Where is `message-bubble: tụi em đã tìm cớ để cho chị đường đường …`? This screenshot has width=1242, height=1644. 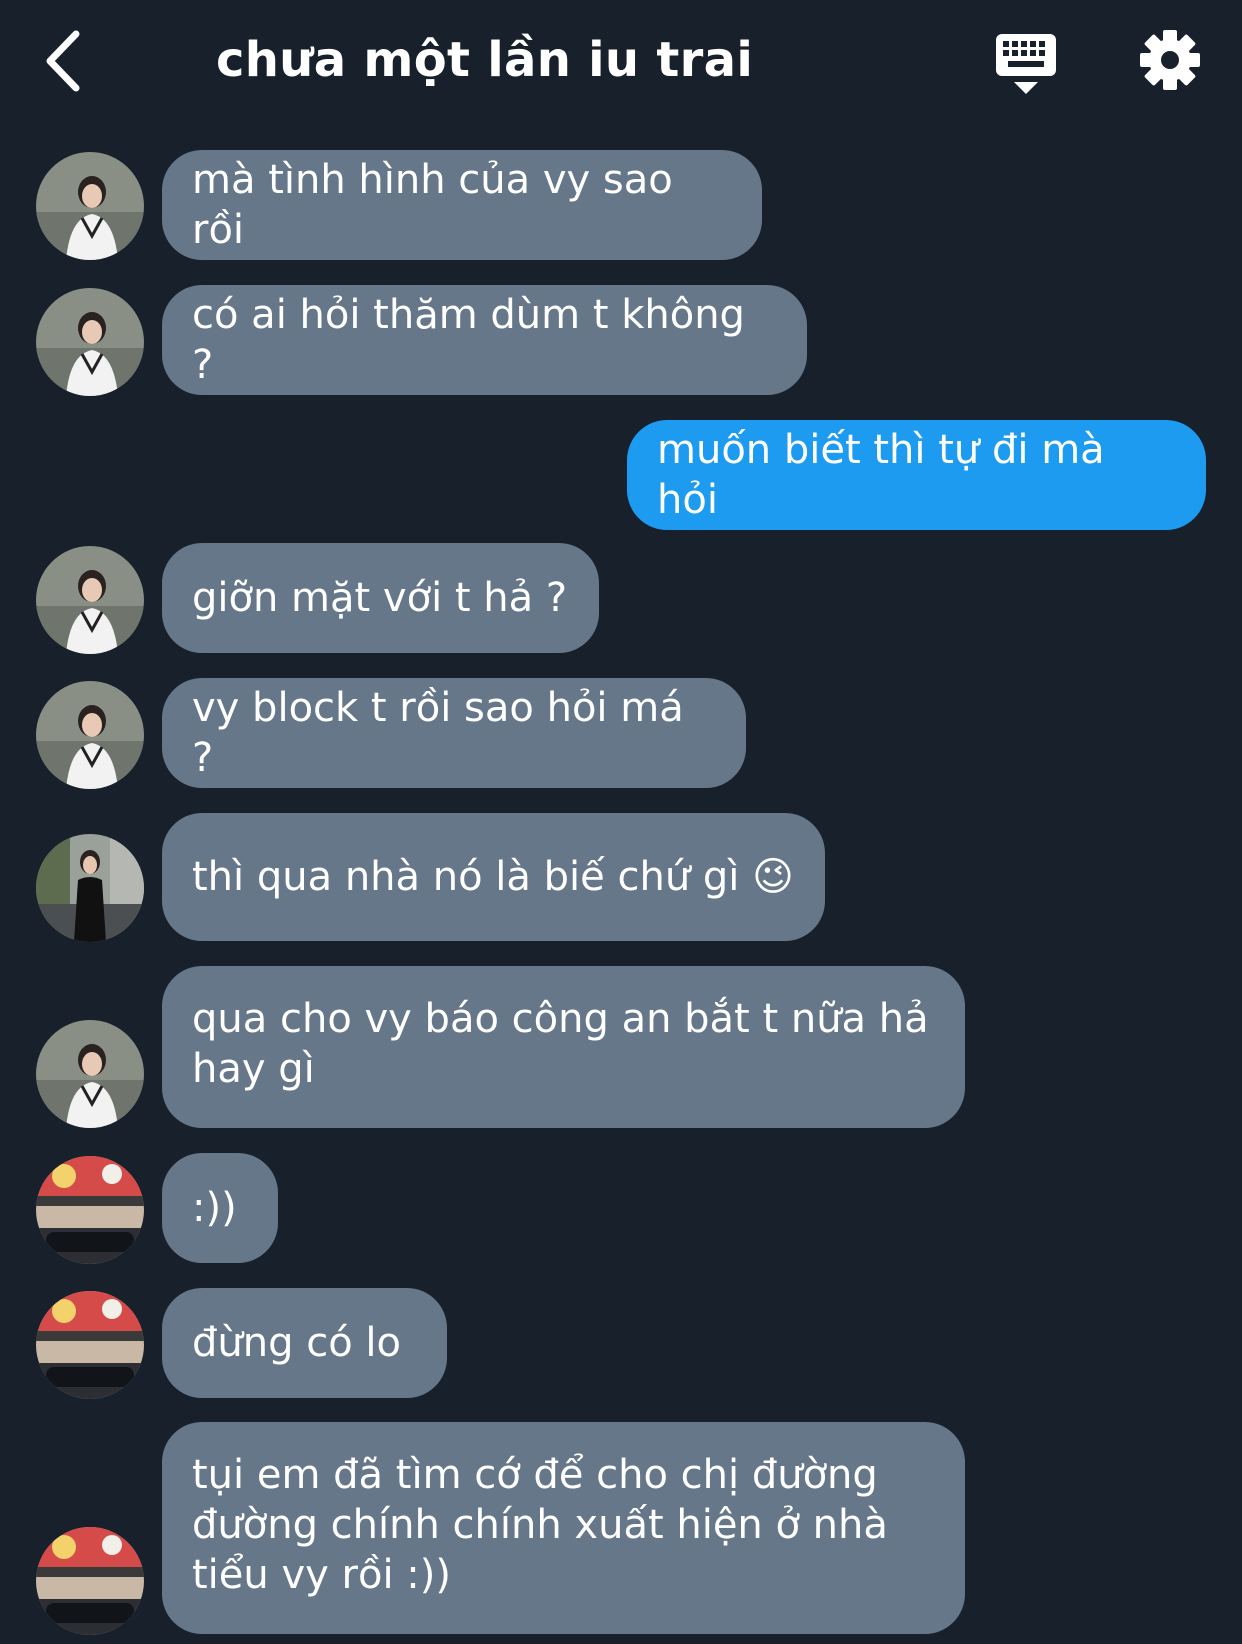
message-bubble: tụi em đã tìm cớ để cho chị đường đường … is located at coordinates (563, 1528).